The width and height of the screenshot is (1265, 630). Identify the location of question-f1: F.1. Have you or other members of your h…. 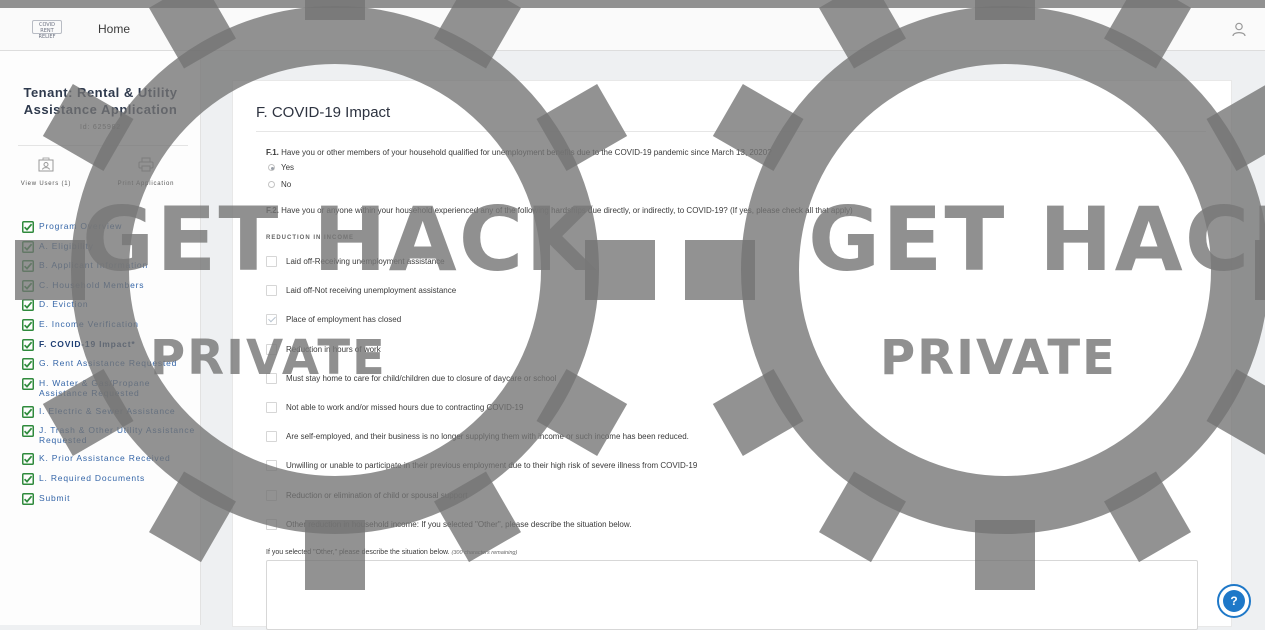
(519, 152).